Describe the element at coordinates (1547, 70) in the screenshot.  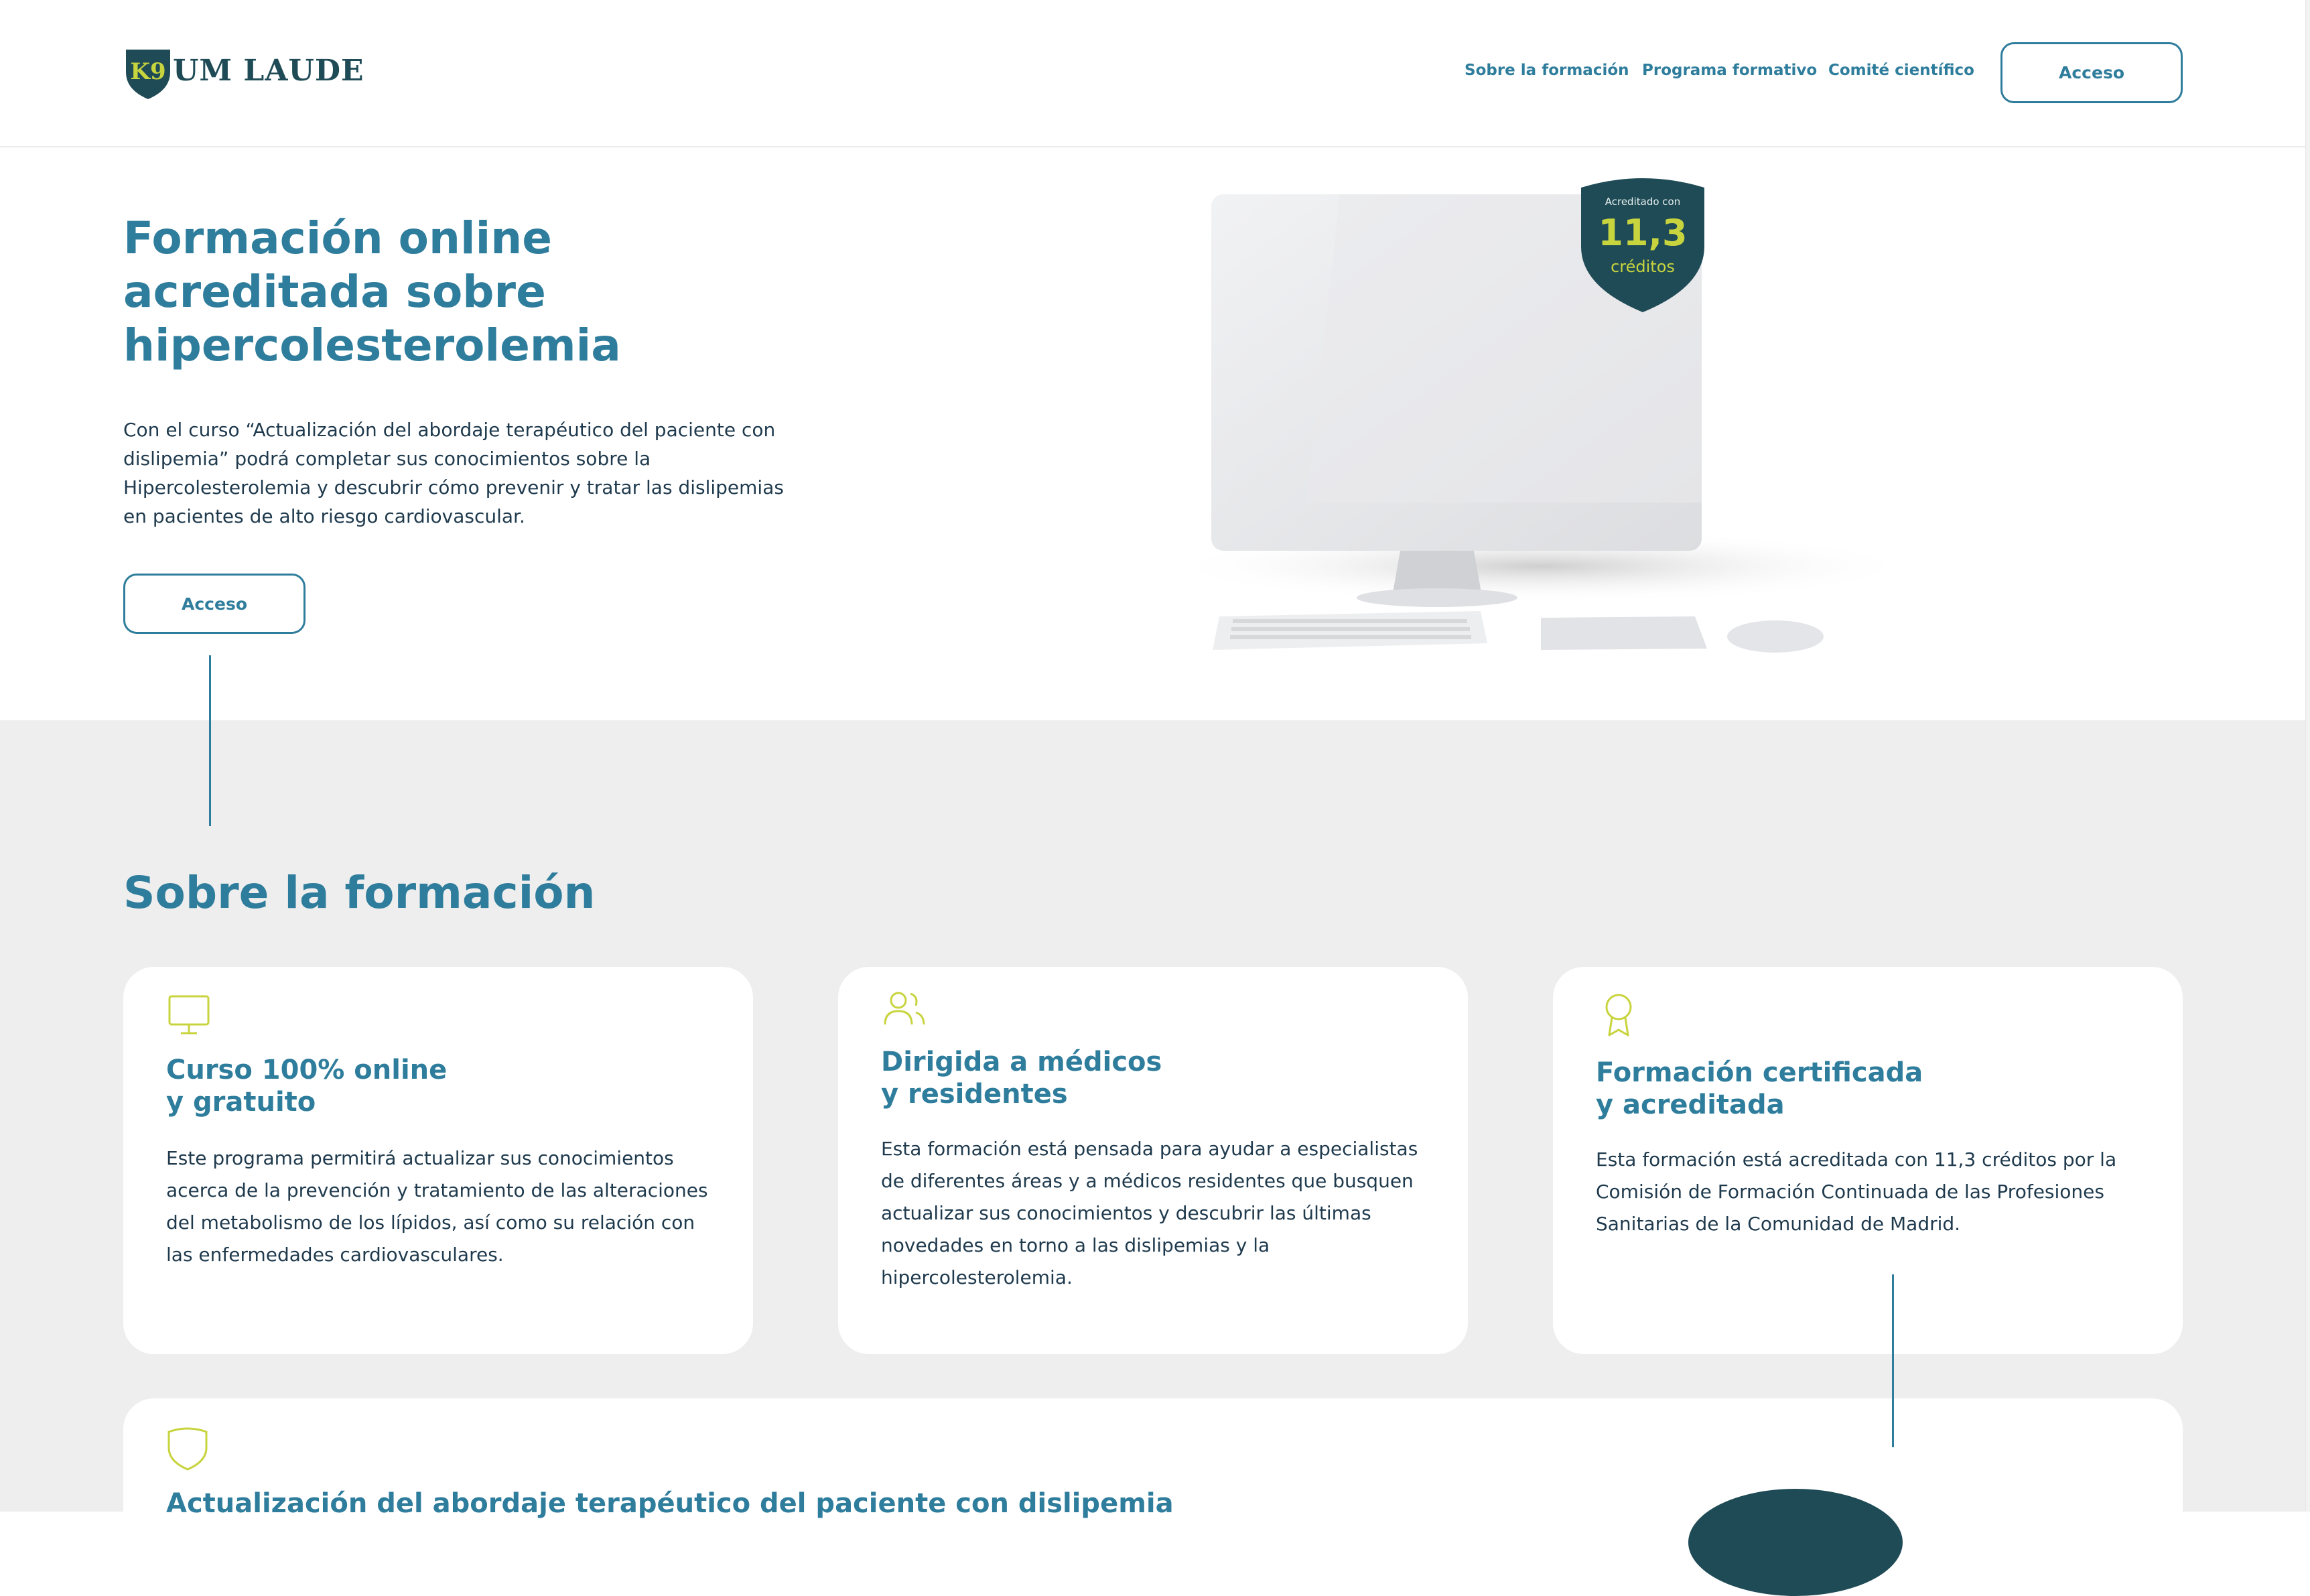
I see `nav-sobre-la-formacion: Sobre la formación` at that location.